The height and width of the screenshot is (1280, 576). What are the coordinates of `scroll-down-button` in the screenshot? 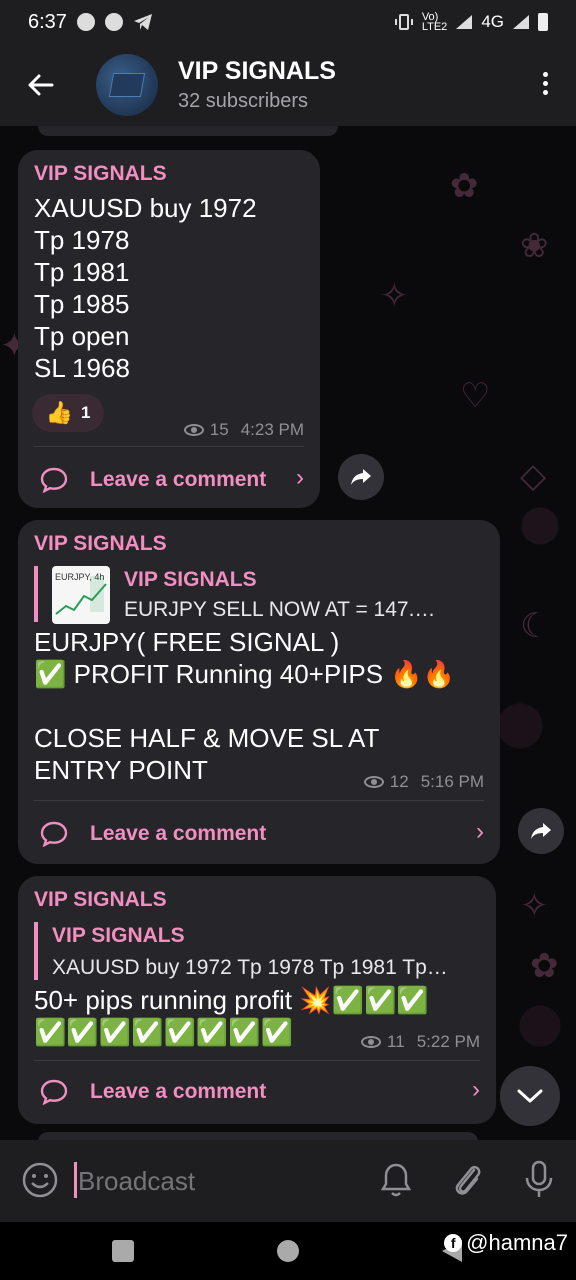 It's located at (530, 1096).